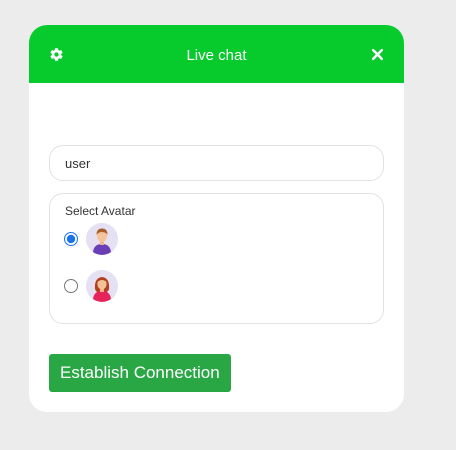 The width and height of the screenshot is (456, 450). What do you see at coordinates (56, 54) in the screenshot?
I see `gear-icon` at bounding box center [56, 54].